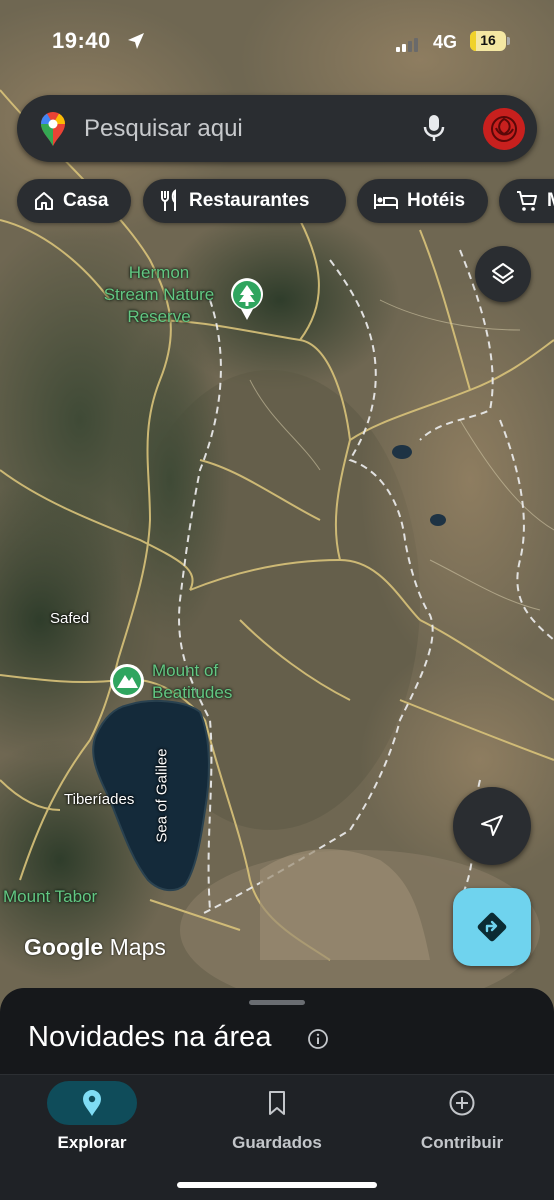  Describe the element at coordinates (277, 42) in the screenshot. I see `status-bar: 19:40 4G 16` at that location.